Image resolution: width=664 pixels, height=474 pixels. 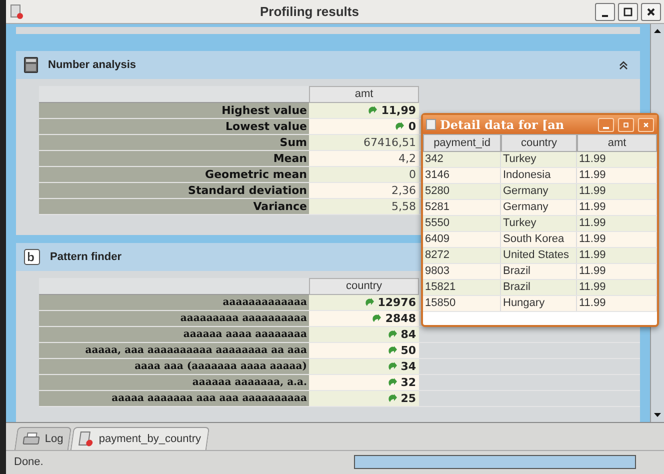 I want to click on table-cell: 84, so click(x=364, y=334).